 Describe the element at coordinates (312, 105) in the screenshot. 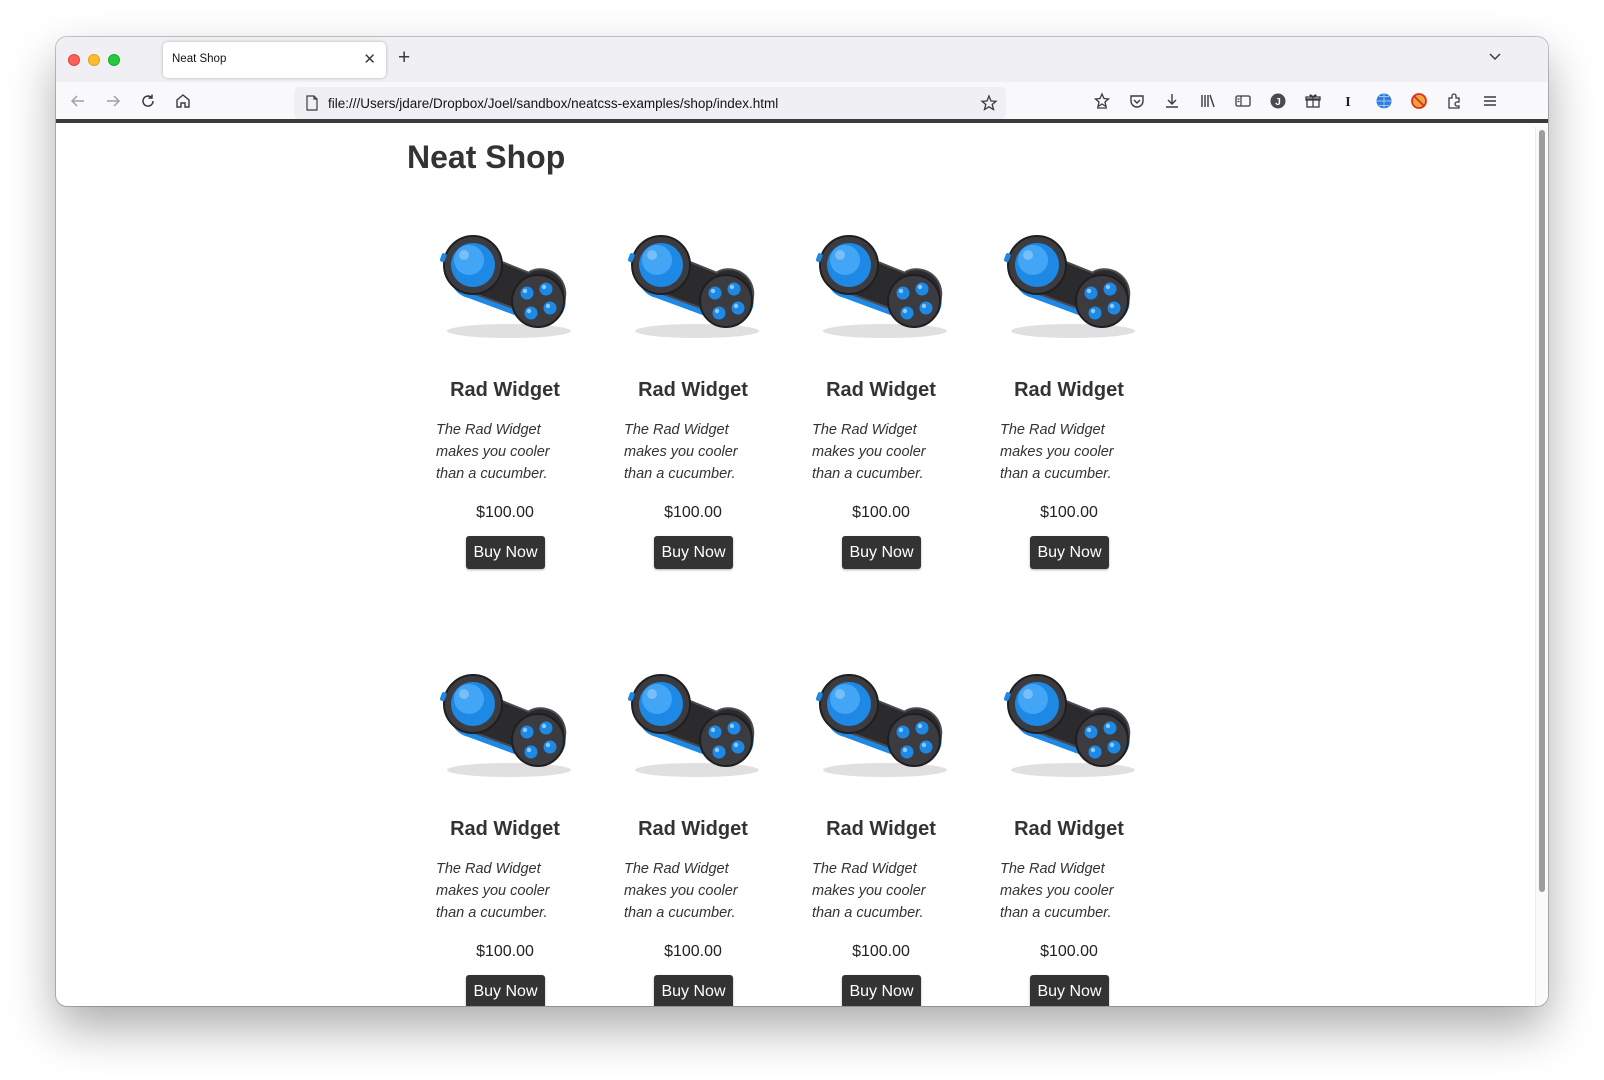

I see `page-icon` at that location.